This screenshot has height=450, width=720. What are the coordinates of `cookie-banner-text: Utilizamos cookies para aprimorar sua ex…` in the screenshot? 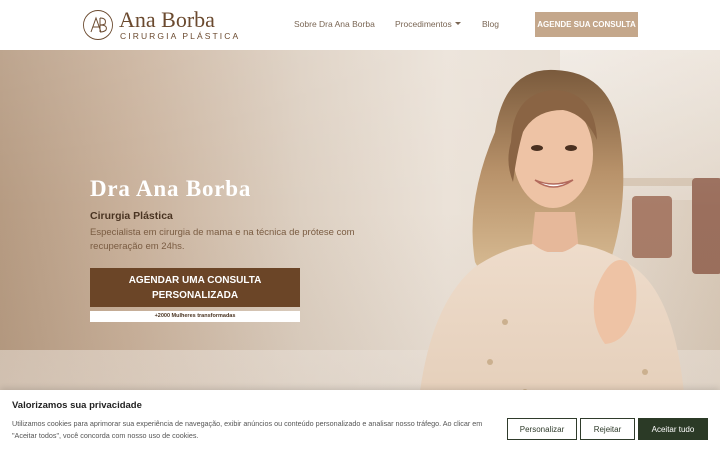 It's located at (247, 429).